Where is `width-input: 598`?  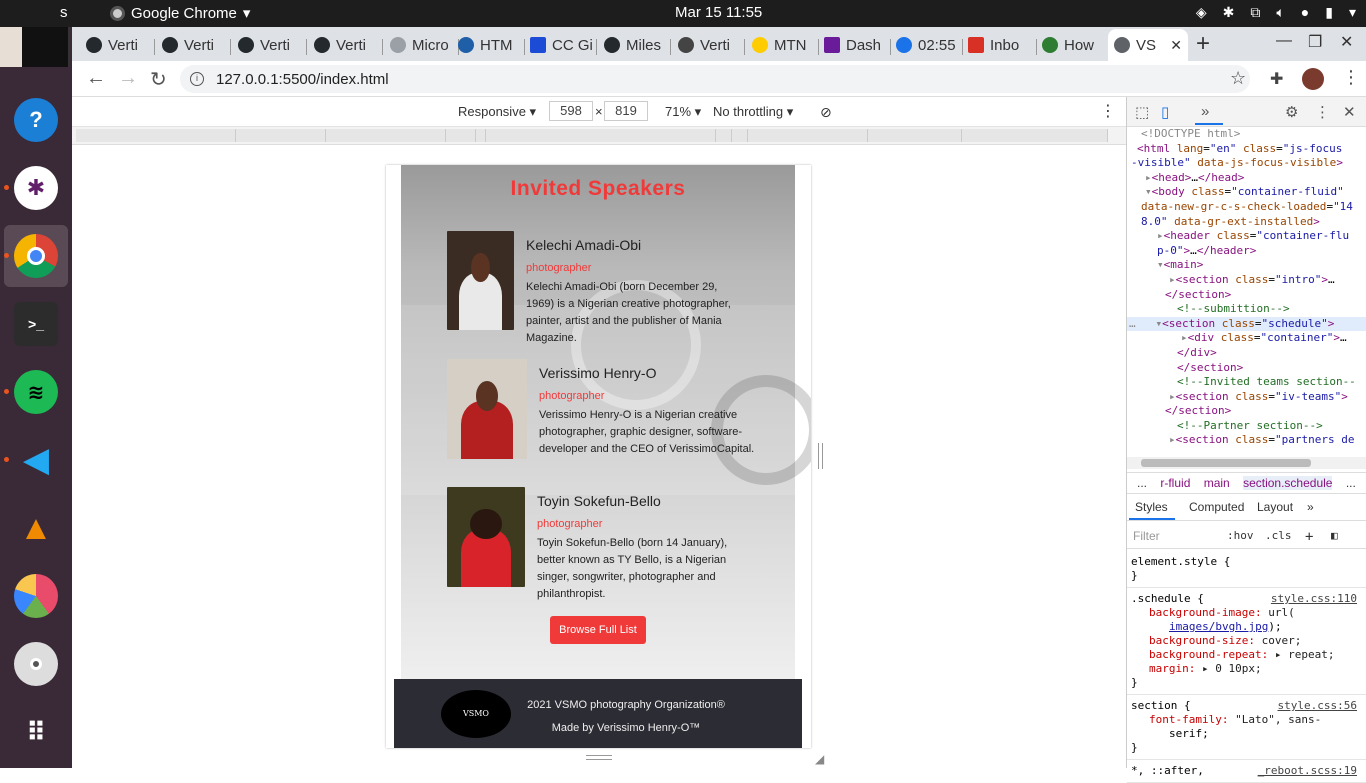 width-input: 598 is located at coordinates (571, 111).